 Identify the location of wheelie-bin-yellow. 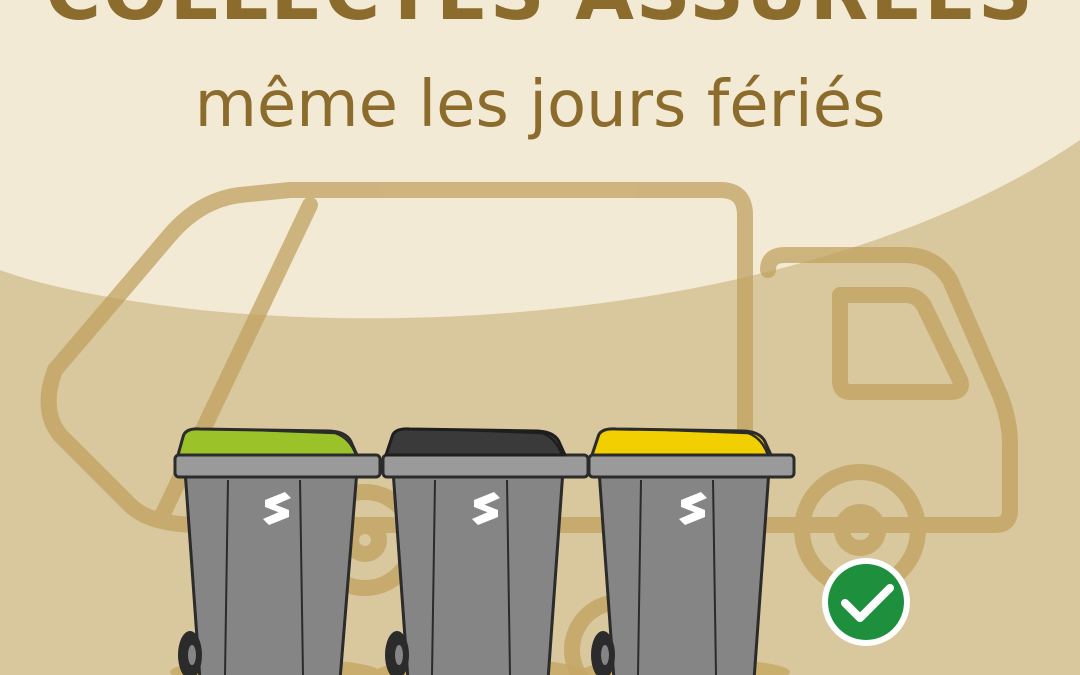
(691, 551).